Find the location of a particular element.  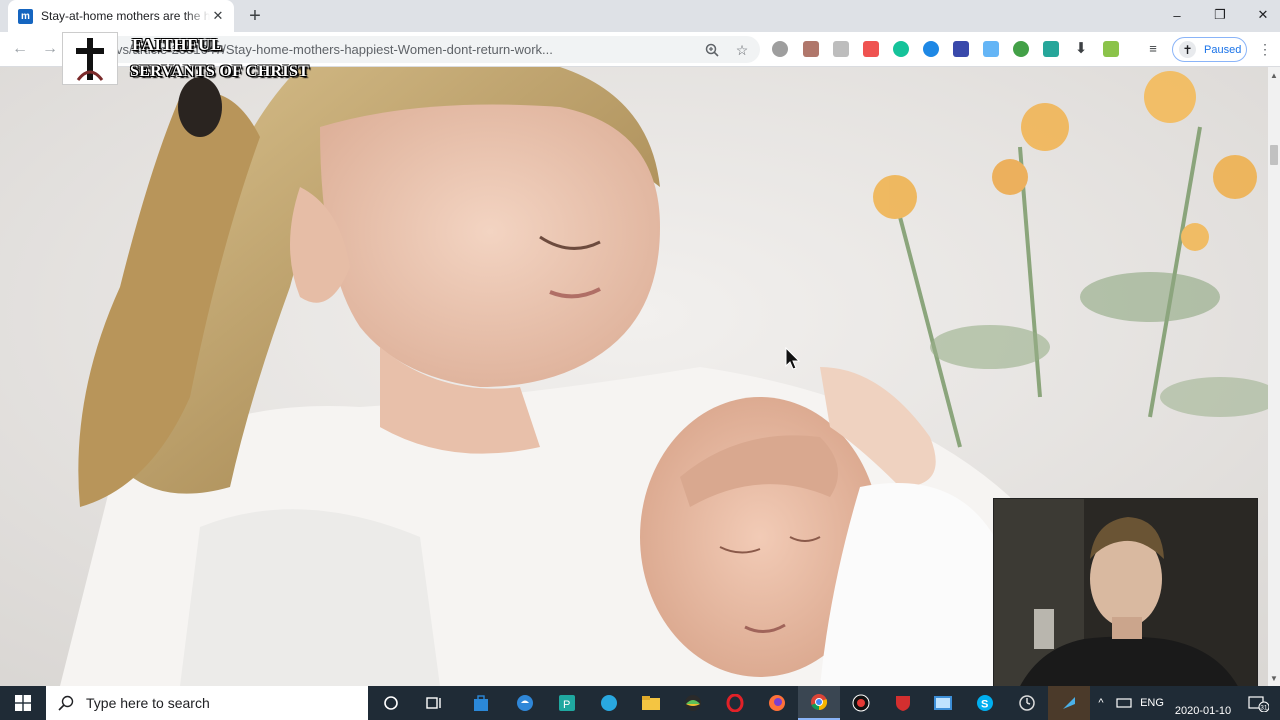

input-language-indicator: ENG is located at coordinates (1152, 703).